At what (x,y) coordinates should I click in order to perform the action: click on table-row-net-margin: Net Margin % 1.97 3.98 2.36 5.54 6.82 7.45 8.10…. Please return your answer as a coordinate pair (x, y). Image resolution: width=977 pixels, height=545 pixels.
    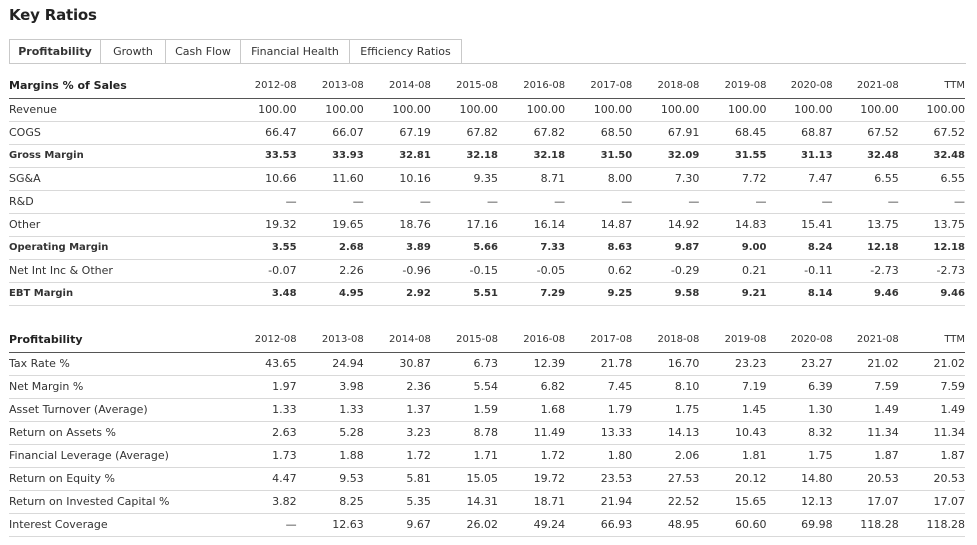
    Looking at the image, I should click on (487, 386).